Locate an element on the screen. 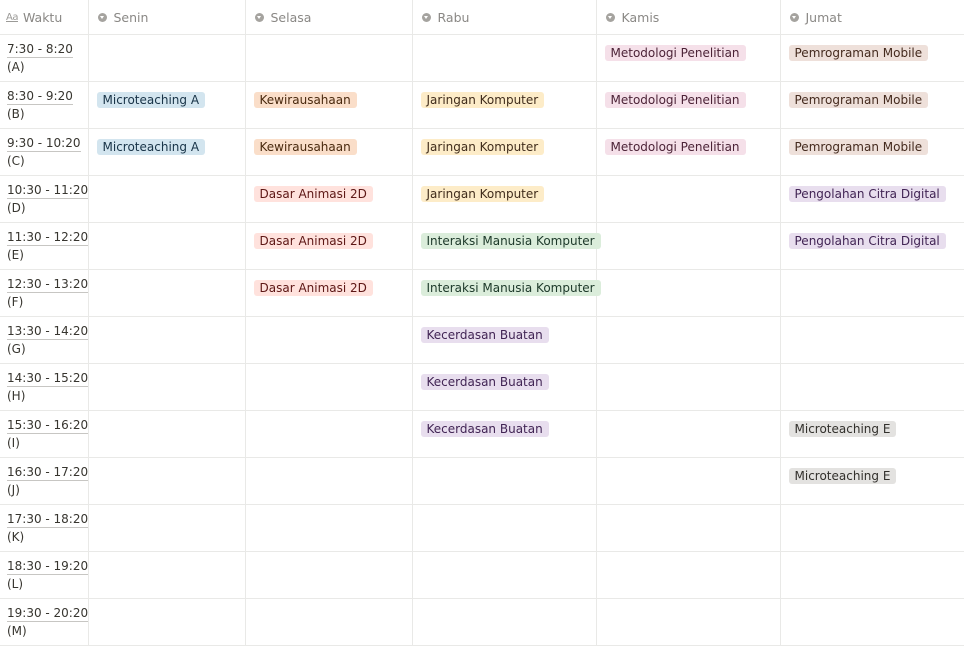 This screenshot has width=964, height=646. time-cell: 8:30 - 9:20 (B) is located at coordinates (44, 105).